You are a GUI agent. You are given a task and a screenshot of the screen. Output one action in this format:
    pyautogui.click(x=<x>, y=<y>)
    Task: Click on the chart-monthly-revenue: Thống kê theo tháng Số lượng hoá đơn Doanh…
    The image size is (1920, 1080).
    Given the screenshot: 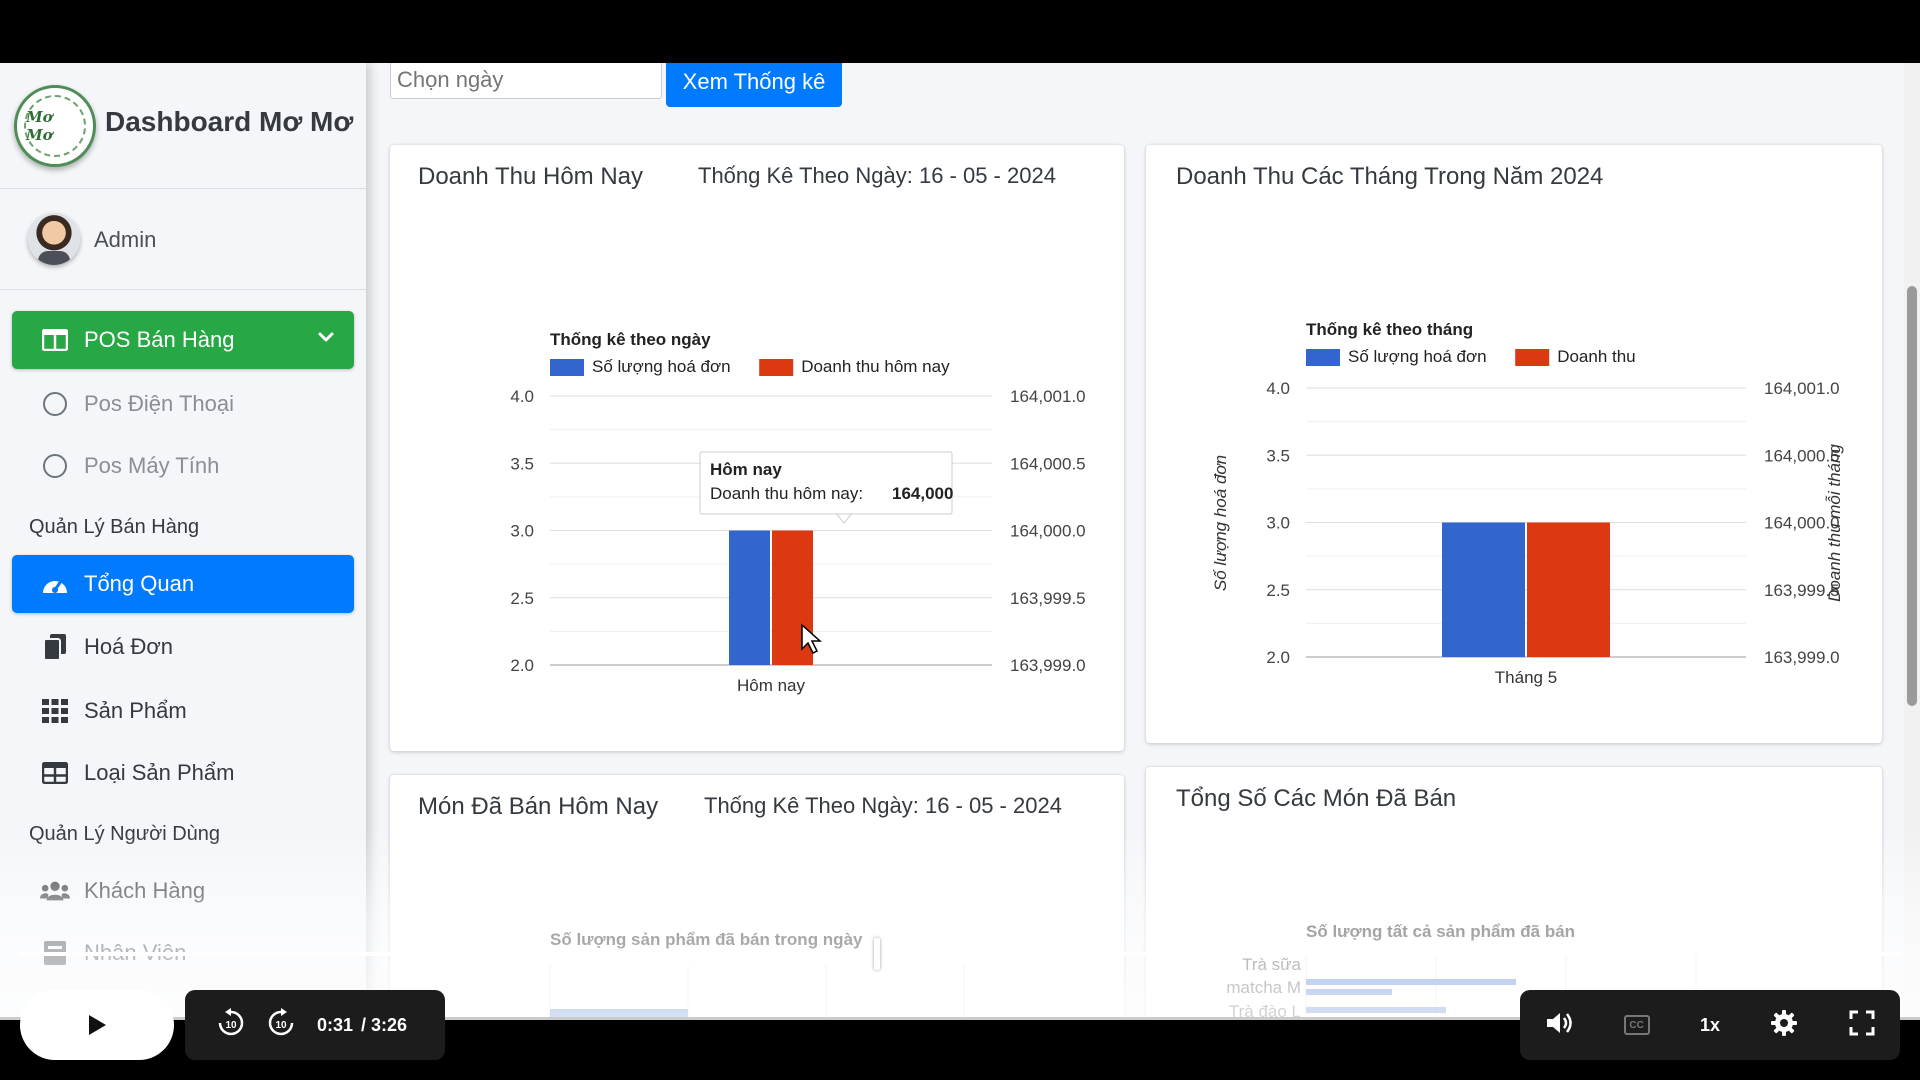 What is the action you would take?
    pyautogui.click(x=1527, y=503)
    